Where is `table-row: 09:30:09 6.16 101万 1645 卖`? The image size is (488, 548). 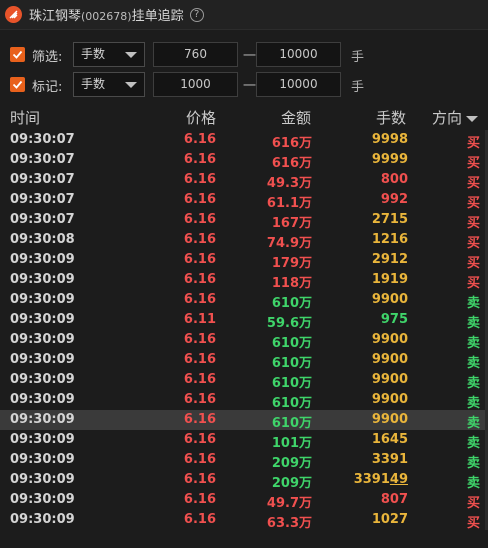
table-row: 09:30:09 6.16 101万 1645 卖 is located at coordinates (244, 440).